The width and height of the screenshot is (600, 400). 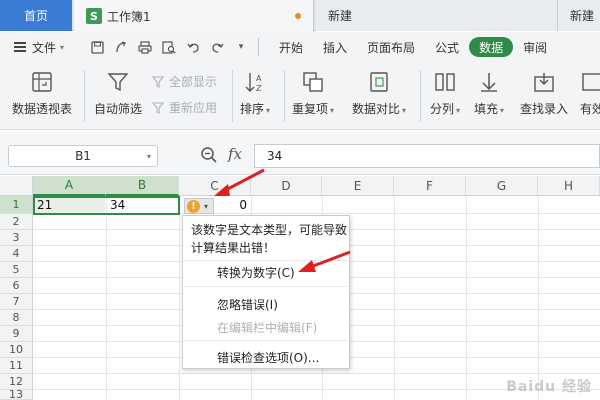 What do you see at coordinates (489, 82) in the screenshot?
I see `fill-icon` at bounding box center [489, 82].